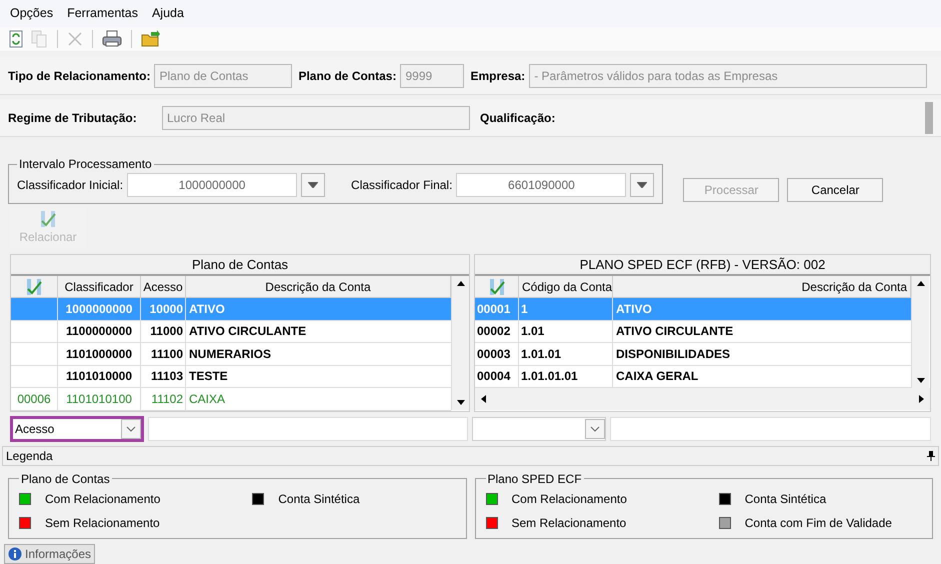  I want to click on table-cell-text: 1101010000, so click(99, 377).